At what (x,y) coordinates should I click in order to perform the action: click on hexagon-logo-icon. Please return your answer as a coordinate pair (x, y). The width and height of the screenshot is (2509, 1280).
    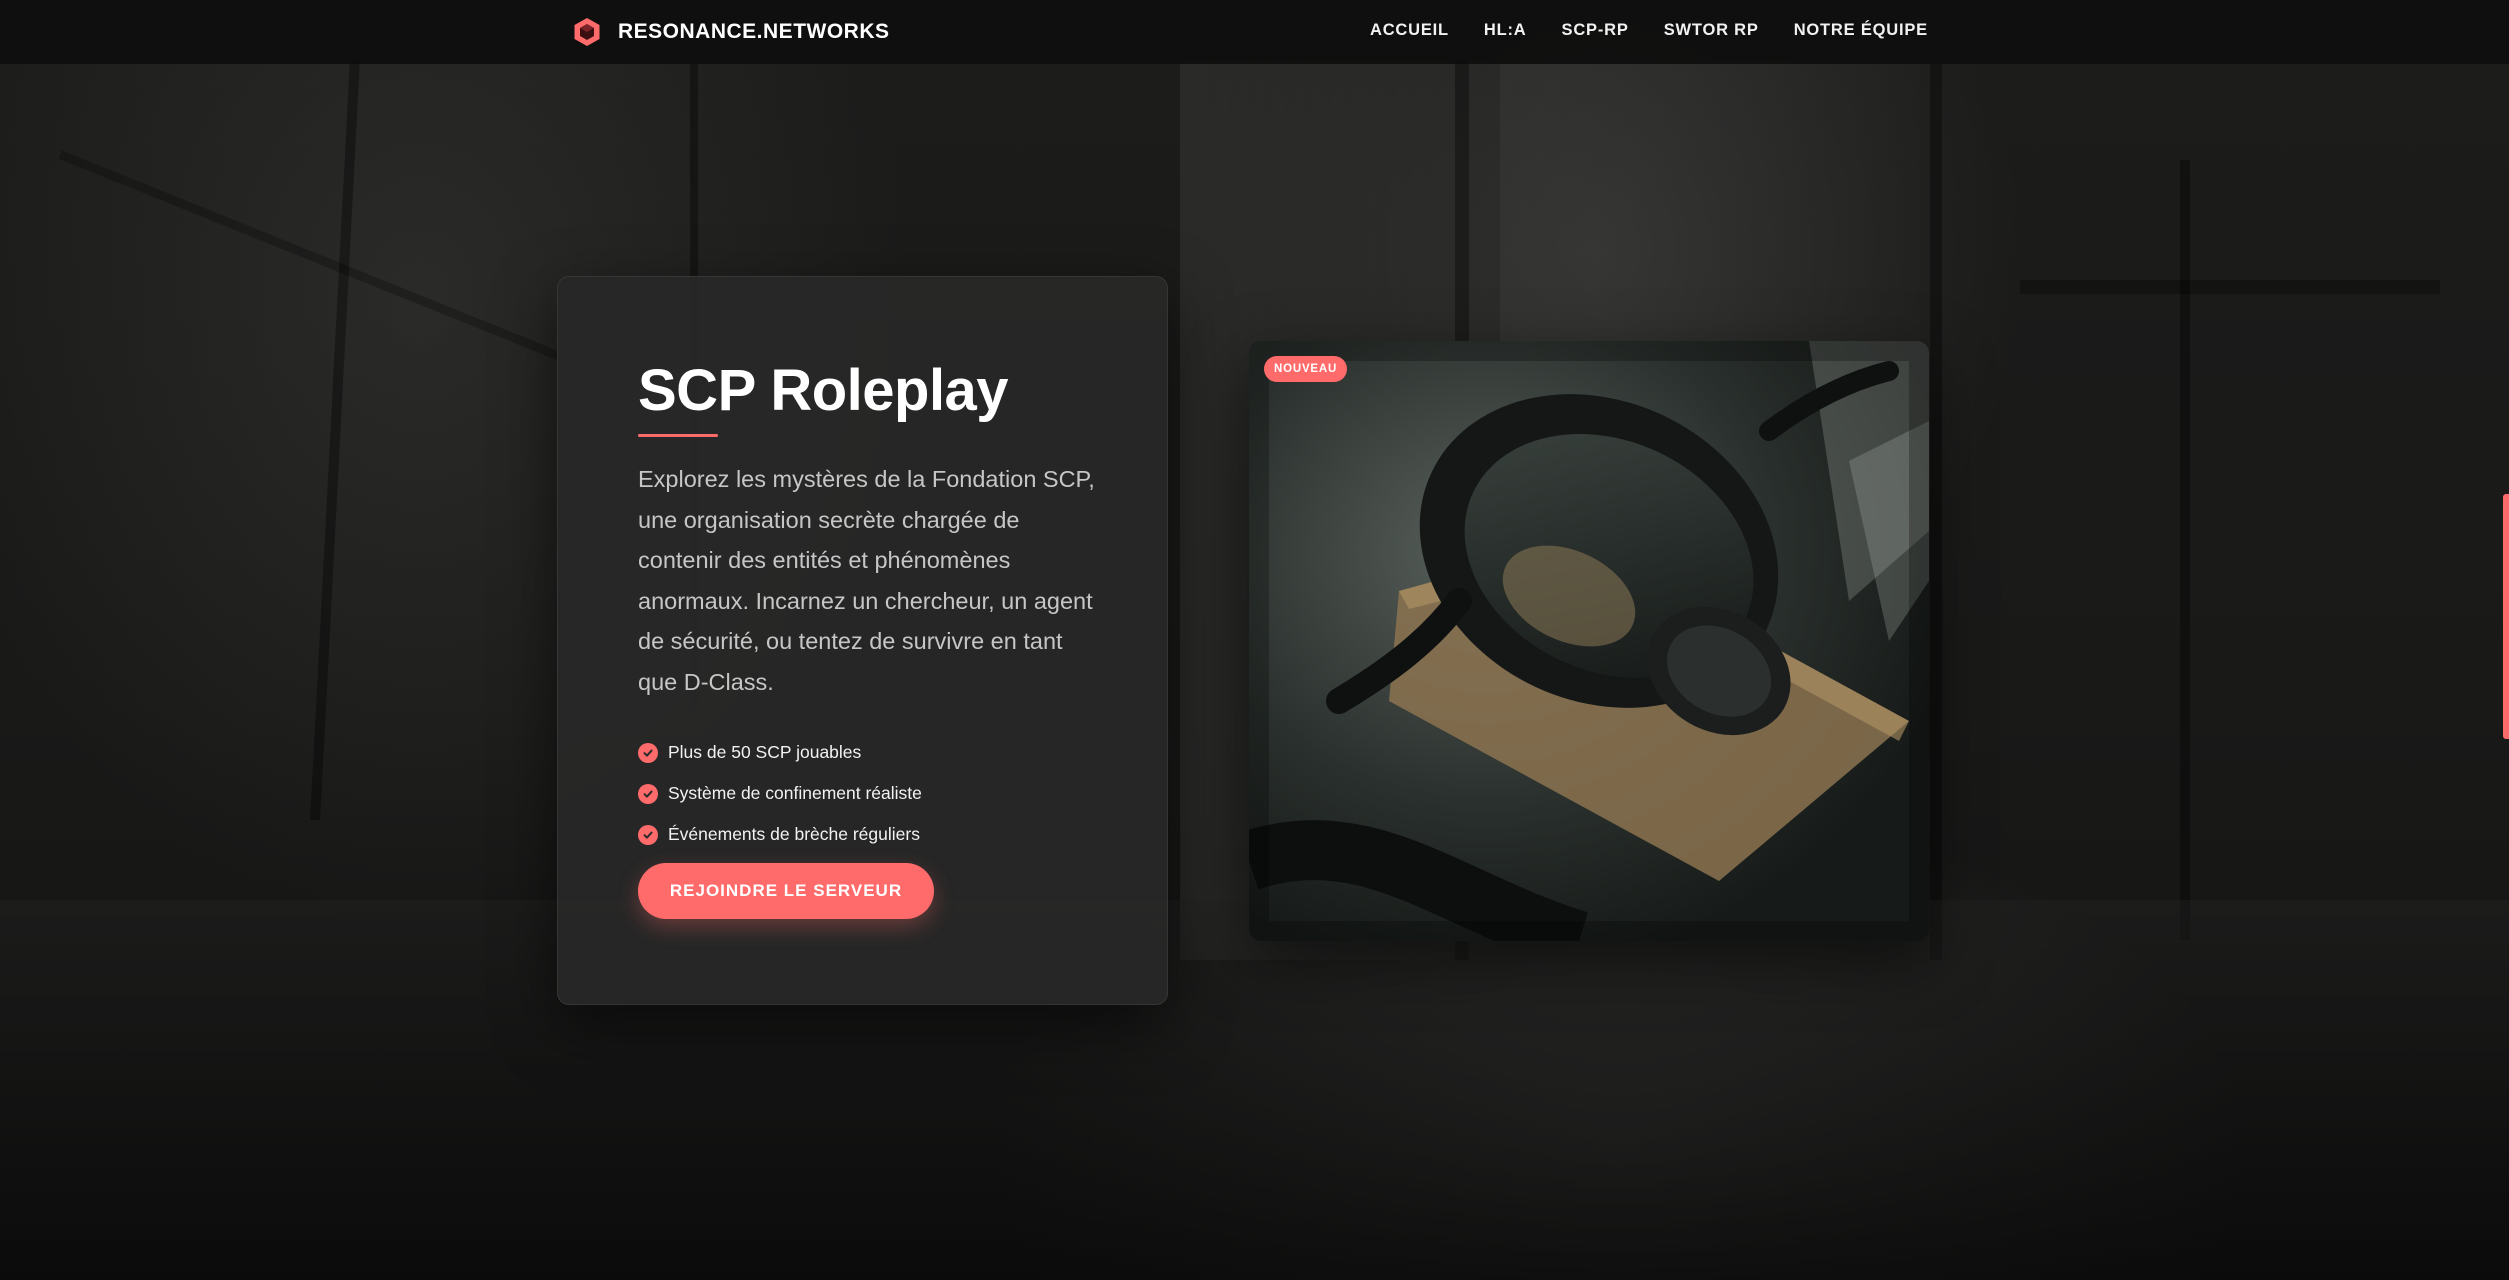
    Looking at the image, I should click on (587, 32).